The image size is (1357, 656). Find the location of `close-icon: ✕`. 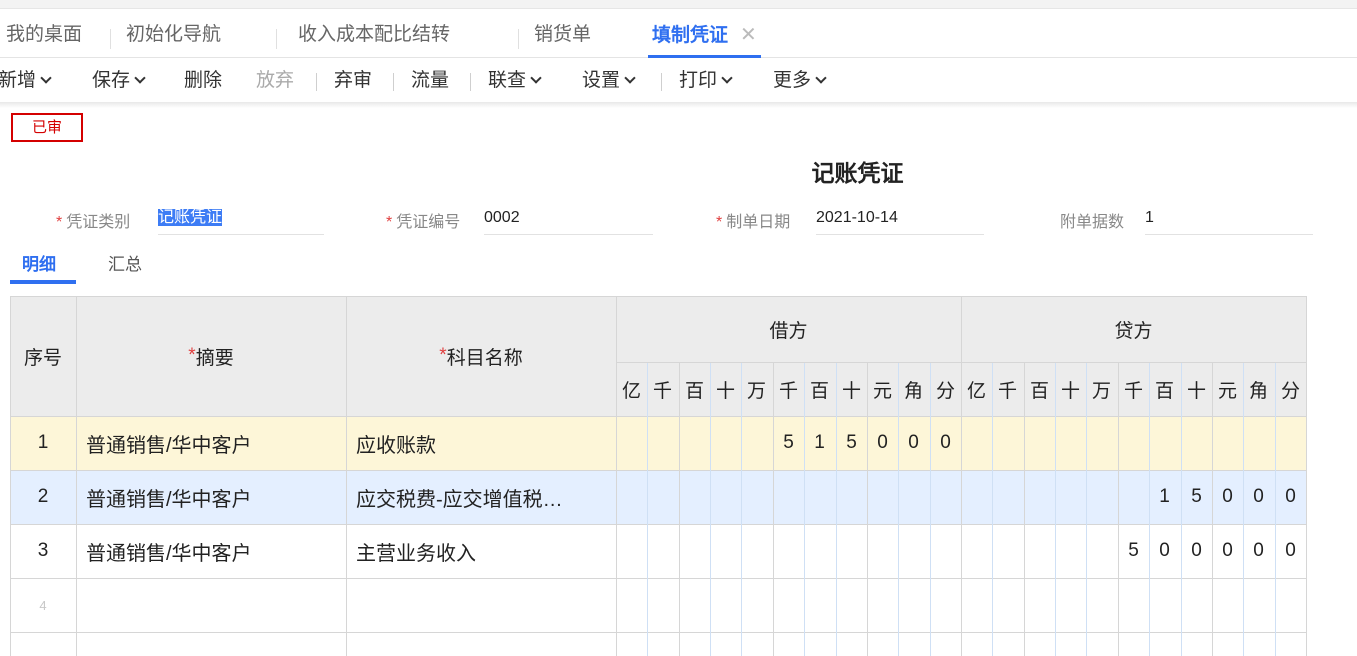

close-icon: ✕ is located at coordinates (748, 35).